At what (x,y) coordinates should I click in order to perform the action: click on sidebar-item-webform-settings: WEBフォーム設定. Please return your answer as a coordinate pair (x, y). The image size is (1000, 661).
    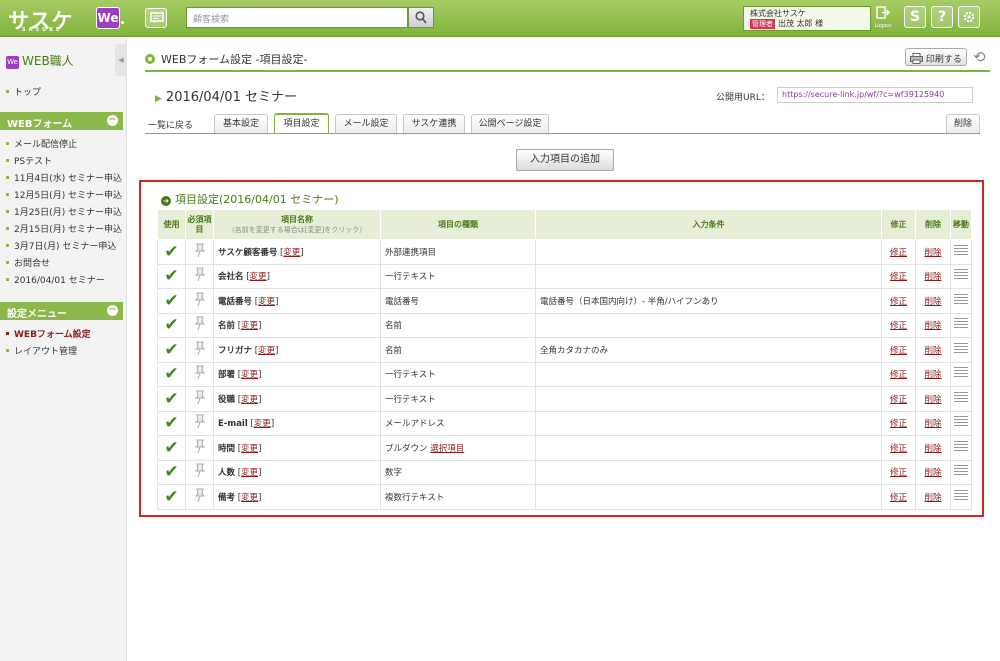
    Looking at the image, I should click on (48, 333).